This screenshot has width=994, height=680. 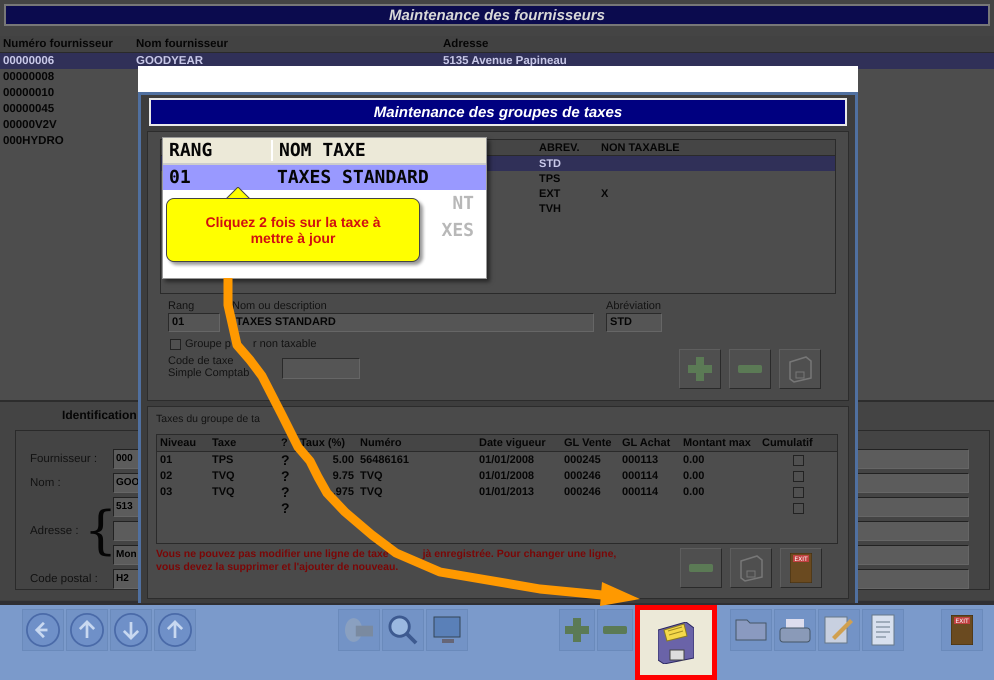 What do you see at coordinates (194, 322) in the screenshot?
I see `input-field: 01` at bounding box center [194, 322].